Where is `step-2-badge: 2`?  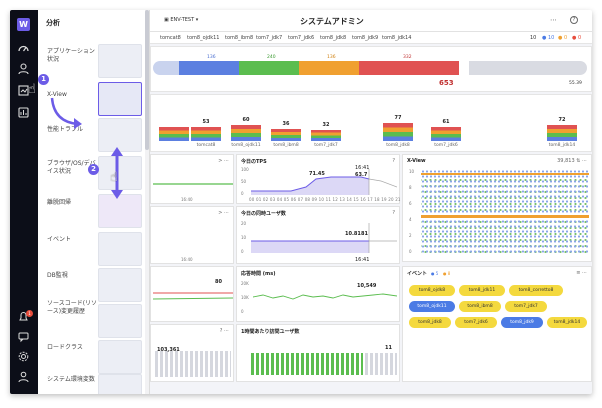
step-2-badge: 2 is located at coordinates (93, 169).